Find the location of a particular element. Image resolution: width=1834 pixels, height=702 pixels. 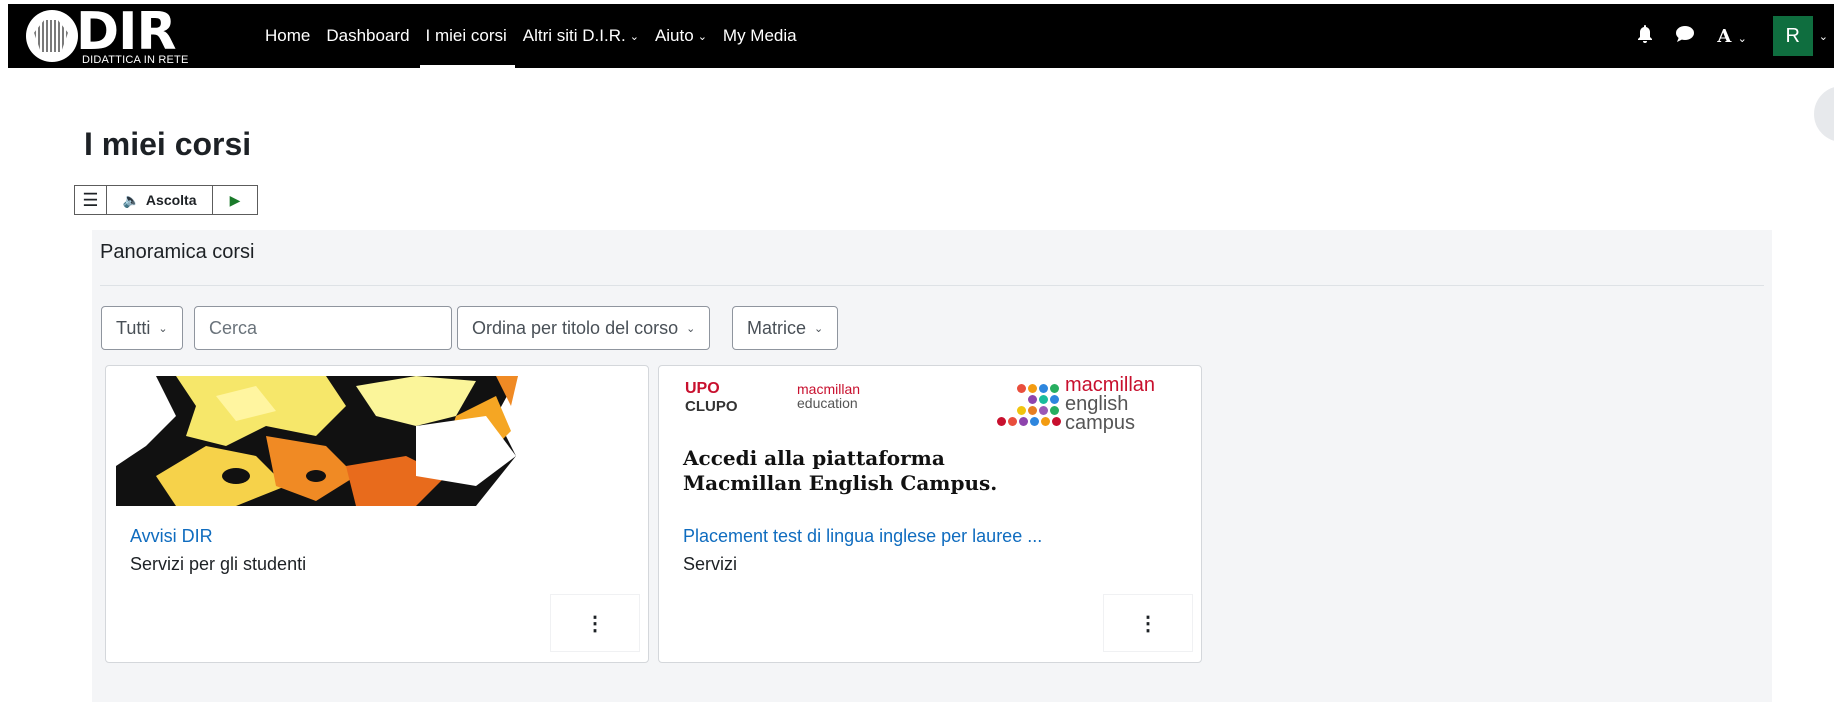

nav-dashboard: Dashboard is located at coordinates (367, 36).